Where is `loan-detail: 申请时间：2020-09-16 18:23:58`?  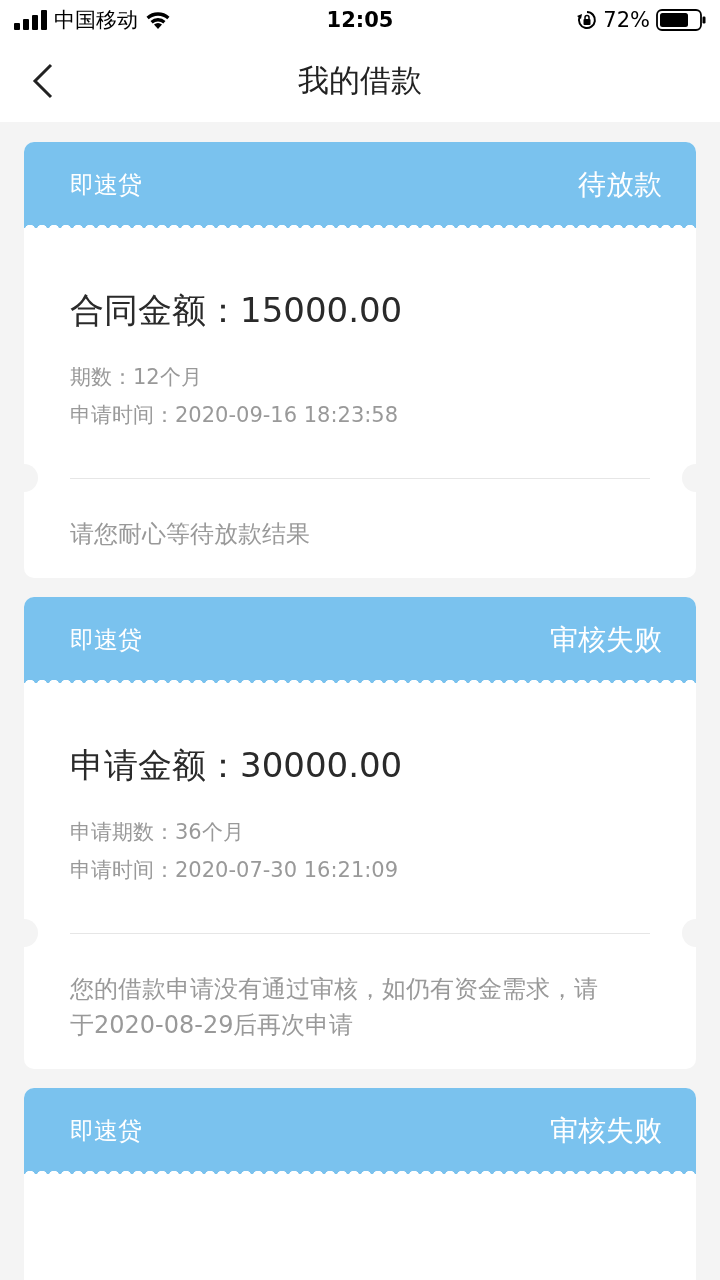
loan-detail: 申请时间：2020-09-16 18:23:58 is located at coordinates (235, 415).